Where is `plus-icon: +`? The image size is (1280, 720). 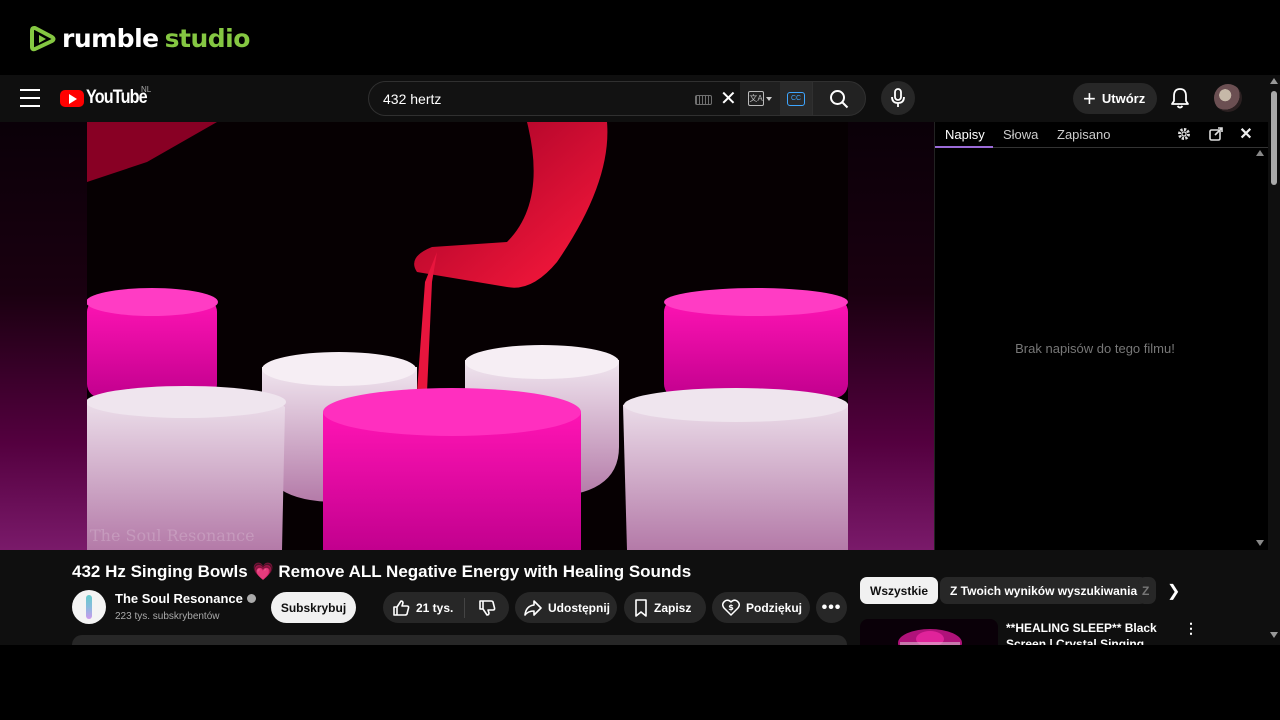 plus-icon: + is located at coordinates (1089, 98).